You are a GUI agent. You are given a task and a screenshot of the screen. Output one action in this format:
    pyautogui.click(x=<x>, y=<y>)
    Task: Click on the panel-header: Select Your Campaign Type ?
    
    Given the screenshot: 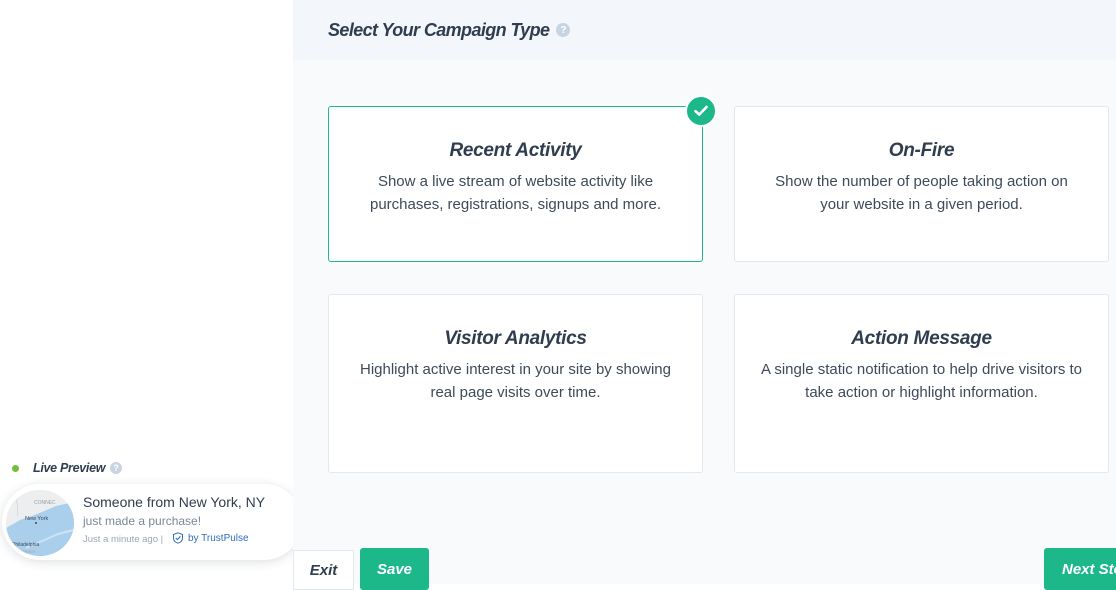 What is the action you would take?
    pyautogui.click(x=704, y=30)
    